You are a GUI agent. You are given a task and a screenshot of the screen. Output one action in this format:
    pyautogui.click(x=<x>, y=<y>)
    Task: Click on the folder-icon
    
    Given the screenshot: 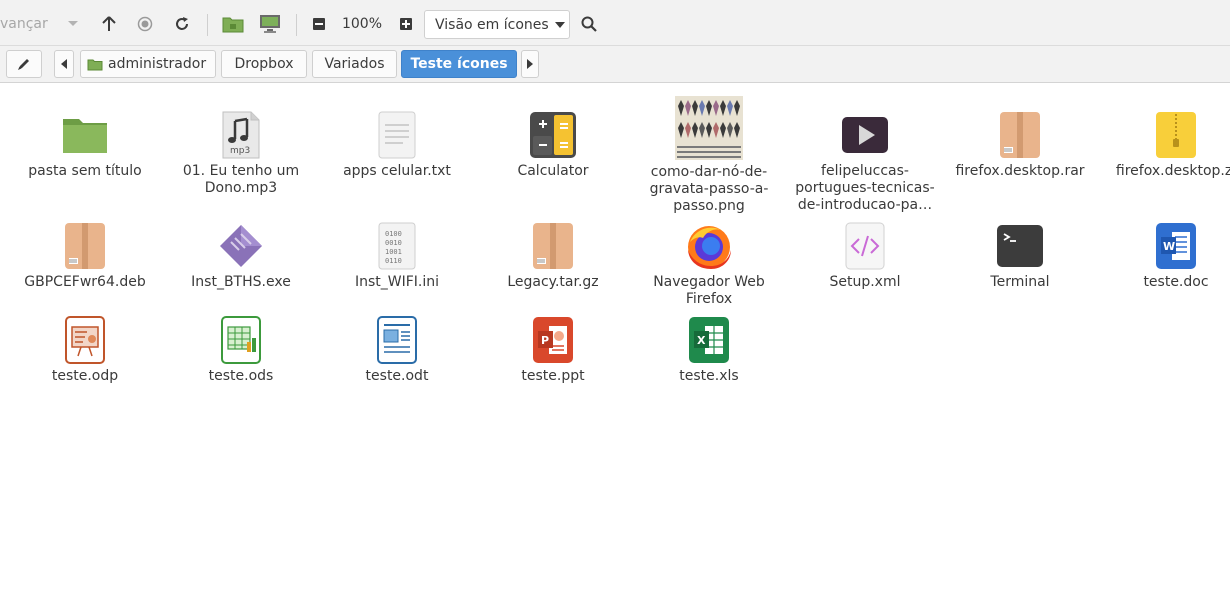 What is the action you would take?
    pyautogui.click(x=85, y=136)
    